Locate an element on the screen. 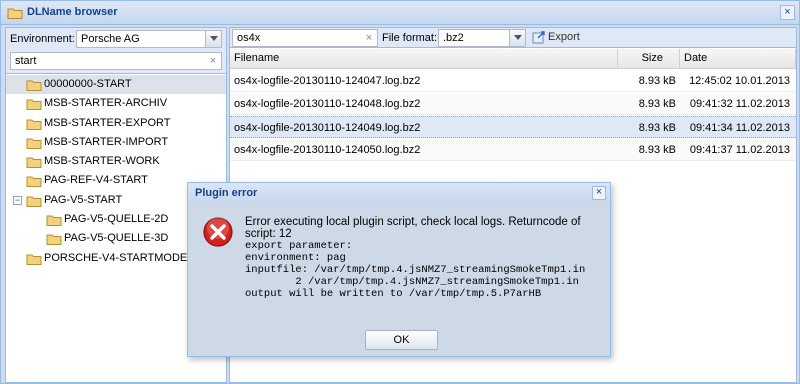 This screenshot has height=384, width=800. tree-item: MSB-STARTER-EXPORT is located at coordinates (116, 123).